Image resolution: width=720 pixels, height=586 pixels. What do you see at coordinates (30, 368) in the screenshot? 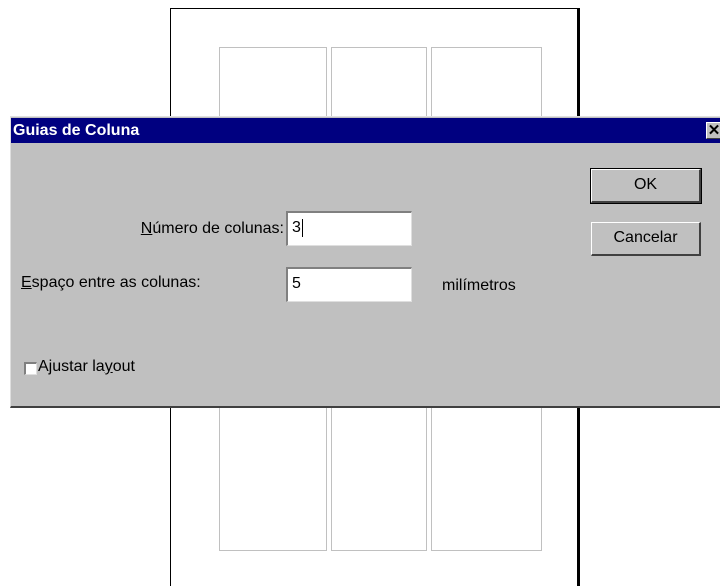
I see `adjust-layout-checkbox` at bounding box center [30, 368].